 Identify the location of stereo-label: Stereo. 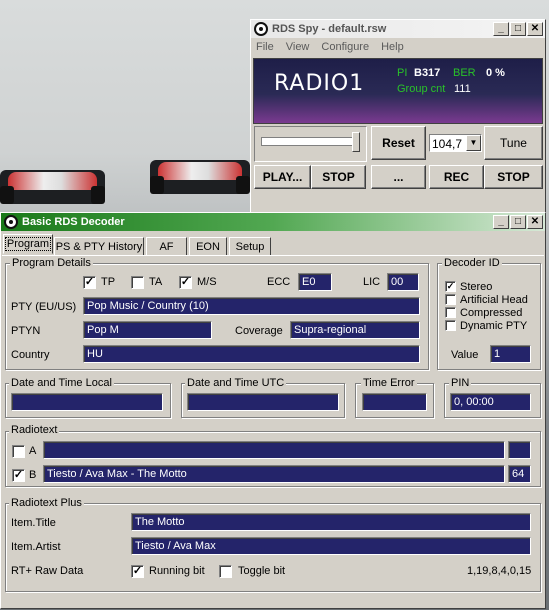
(476, 287).